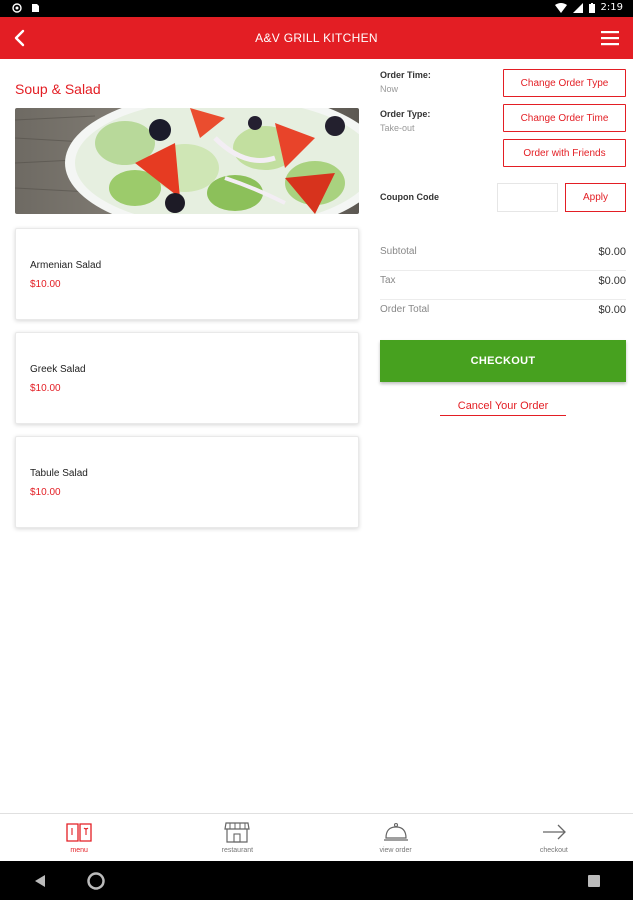  Describe the element at coordinates (187, 274) in the screenshot. I see `menu-item-card: Armenian Salad $10.00` at that location.